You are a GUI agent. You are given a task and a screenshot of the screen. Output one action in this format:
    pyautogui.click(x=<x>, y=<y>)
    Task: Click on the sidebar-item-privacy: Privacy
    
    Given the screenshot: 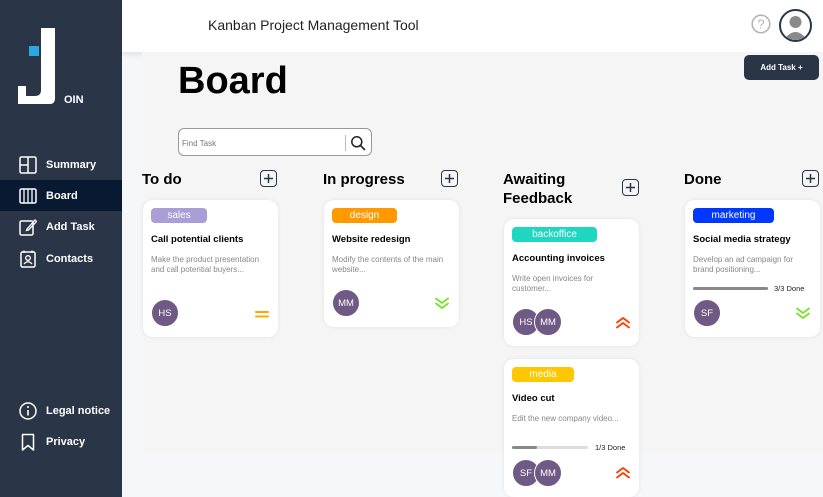 What is the action you would take?
    pyautogui.click(x=61, y=441)
    